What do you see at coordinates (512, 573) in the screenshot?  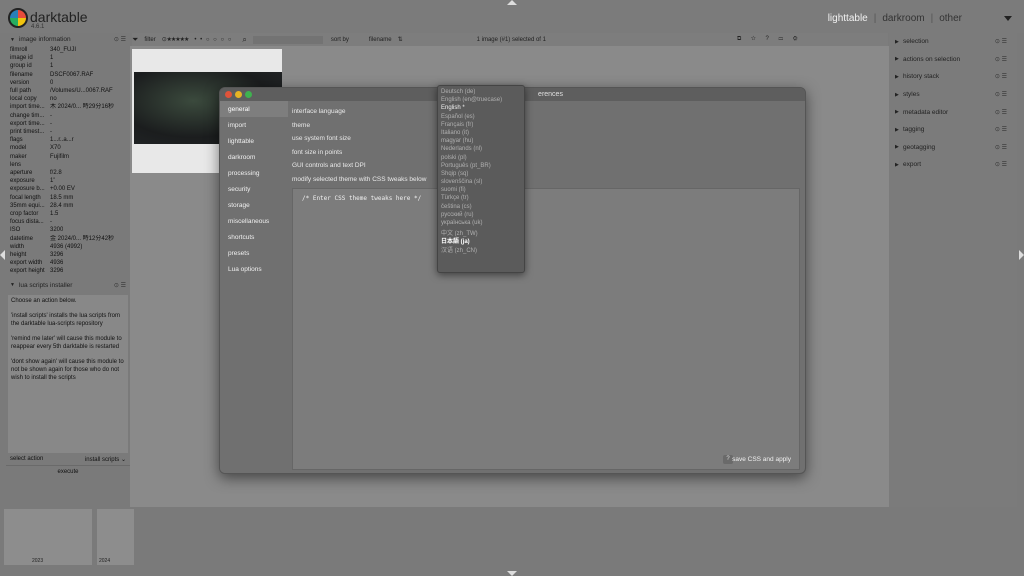 I see `collapse-bottom-icon` at bounding box center [512, 573].